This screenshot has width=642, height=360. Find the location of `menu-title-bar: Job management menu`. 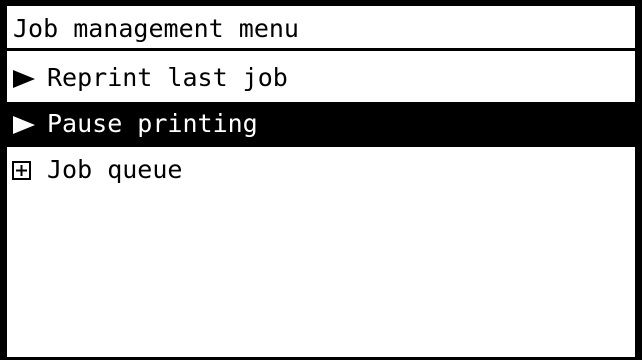

menu-title-bar: Job management menu is located at coordinates (321, 28).